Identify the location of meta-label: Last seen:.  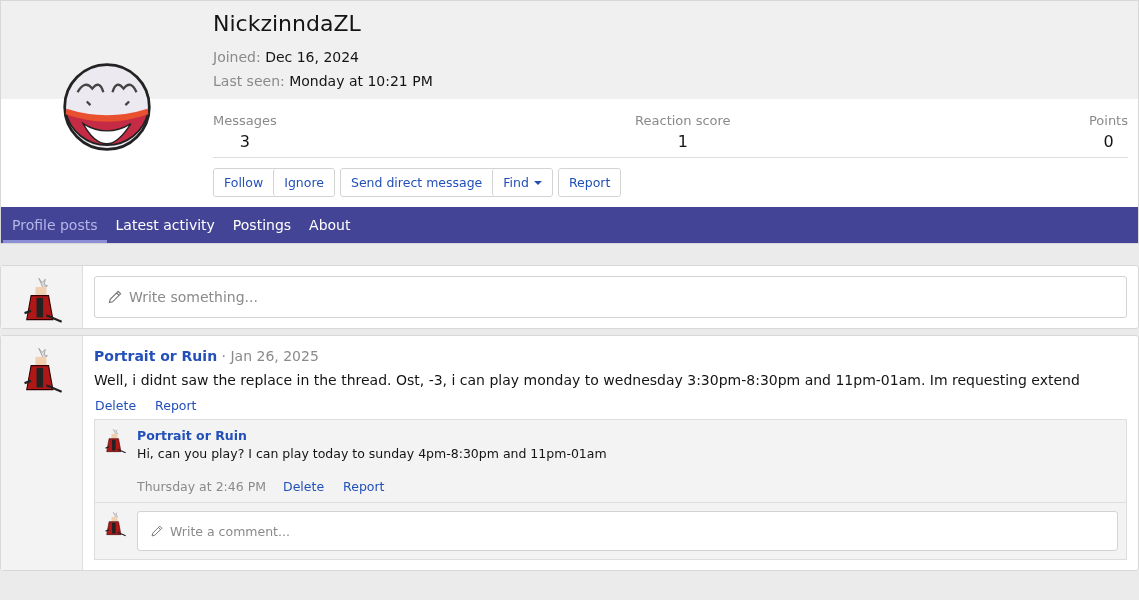
(249, 81).